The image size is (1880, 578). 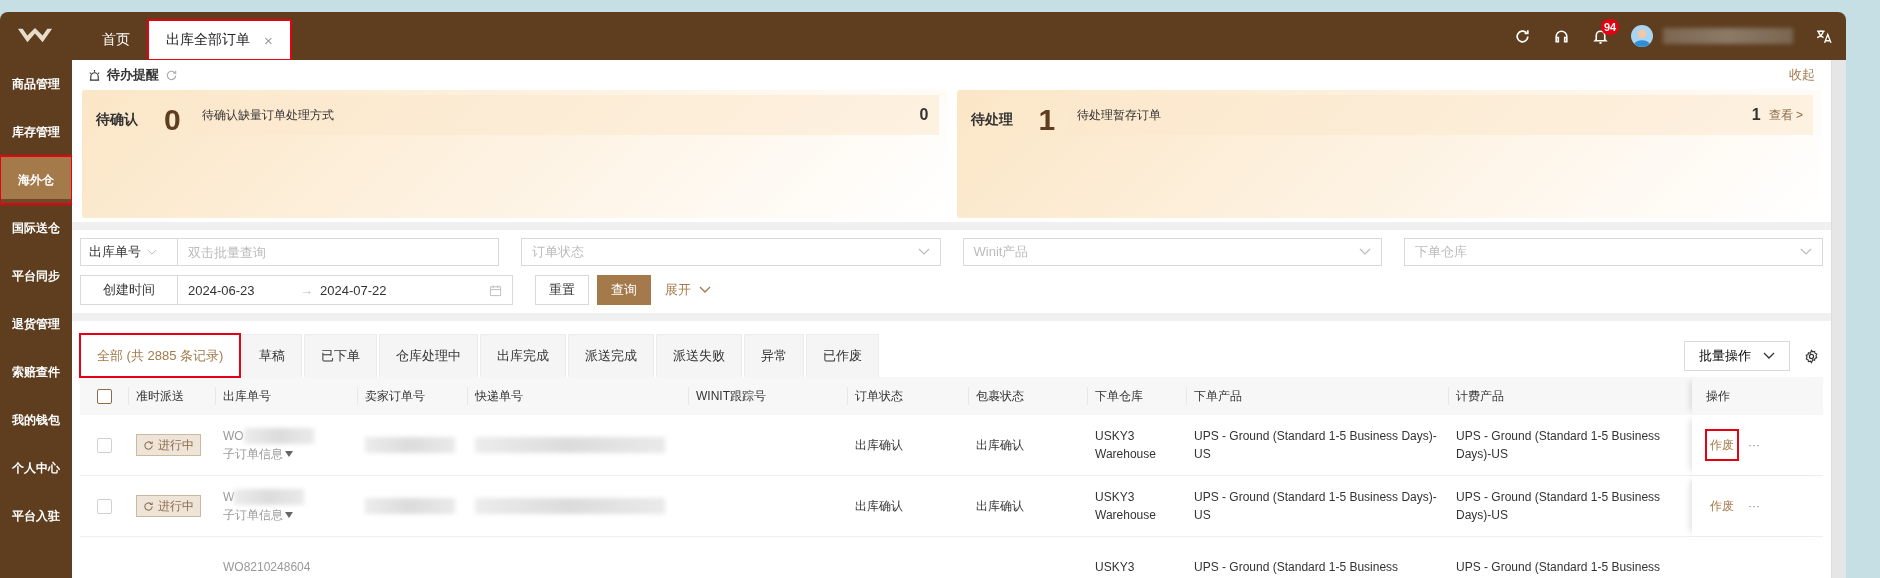 I want to click on search-button: 查询, so click(x=624, y=290).